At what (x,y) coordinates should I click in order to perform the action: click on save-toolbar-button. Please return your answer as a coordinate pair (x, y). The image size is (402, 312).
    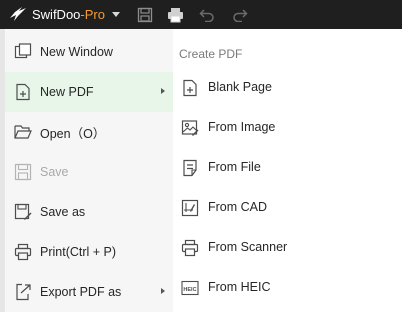
    Looking at the image, I should click on (145, 14).